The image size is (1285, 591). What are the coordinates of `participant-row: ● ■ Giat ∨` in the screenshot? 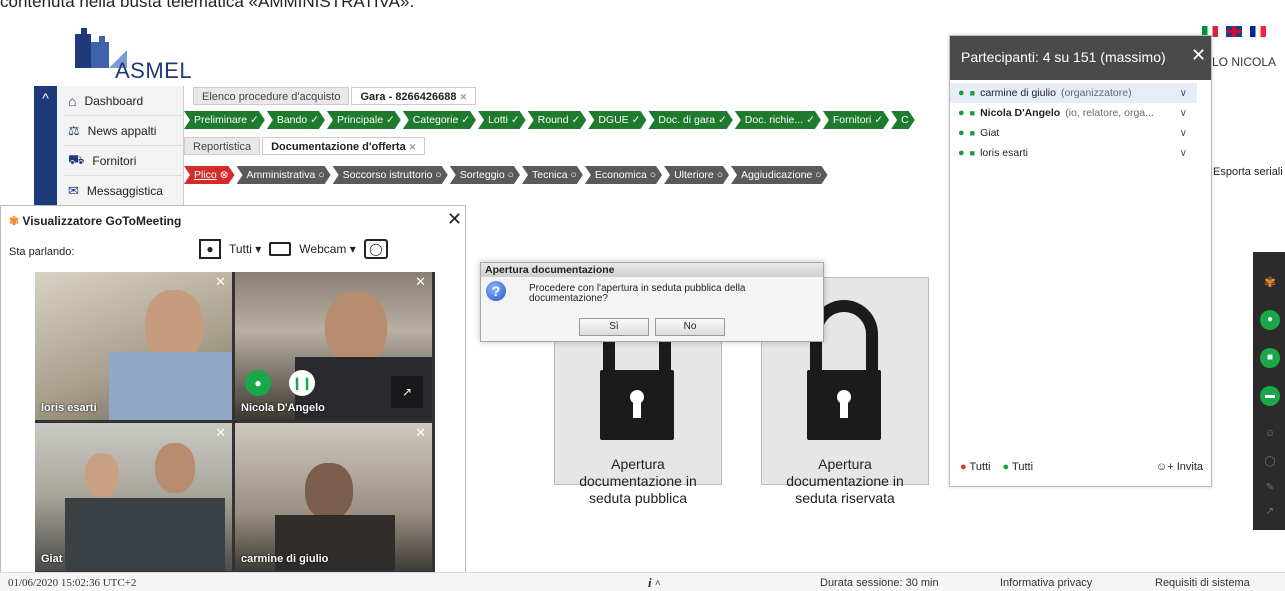 It's located at (1073, 133).